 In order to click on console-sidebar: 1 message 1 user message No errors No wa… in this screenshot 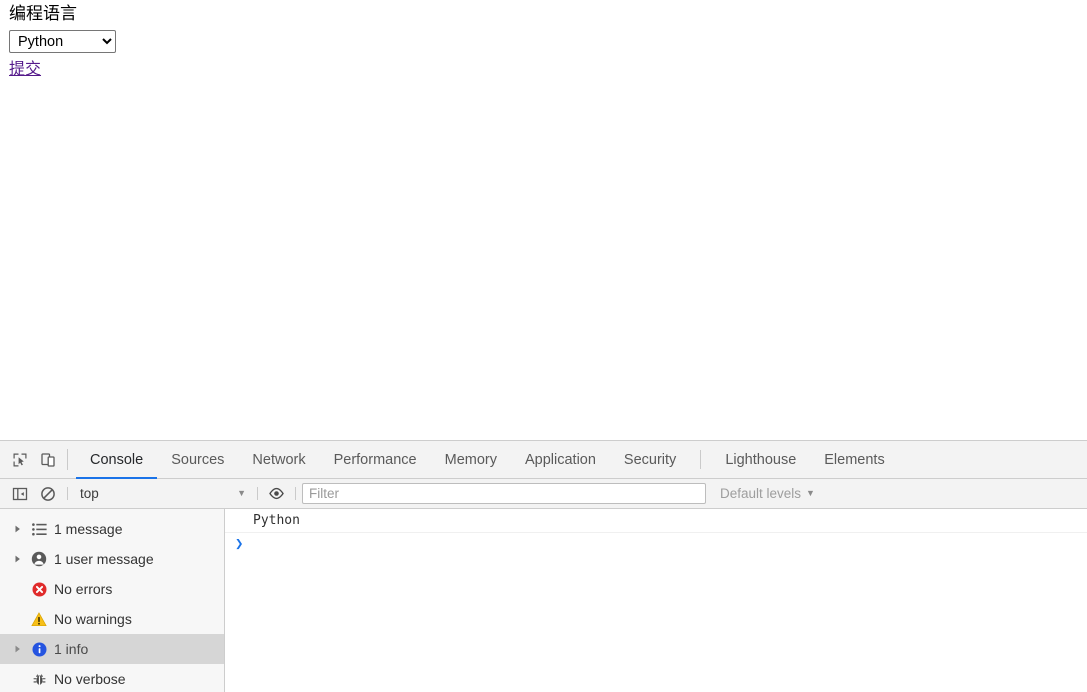, I will do `click(112, 600)`.